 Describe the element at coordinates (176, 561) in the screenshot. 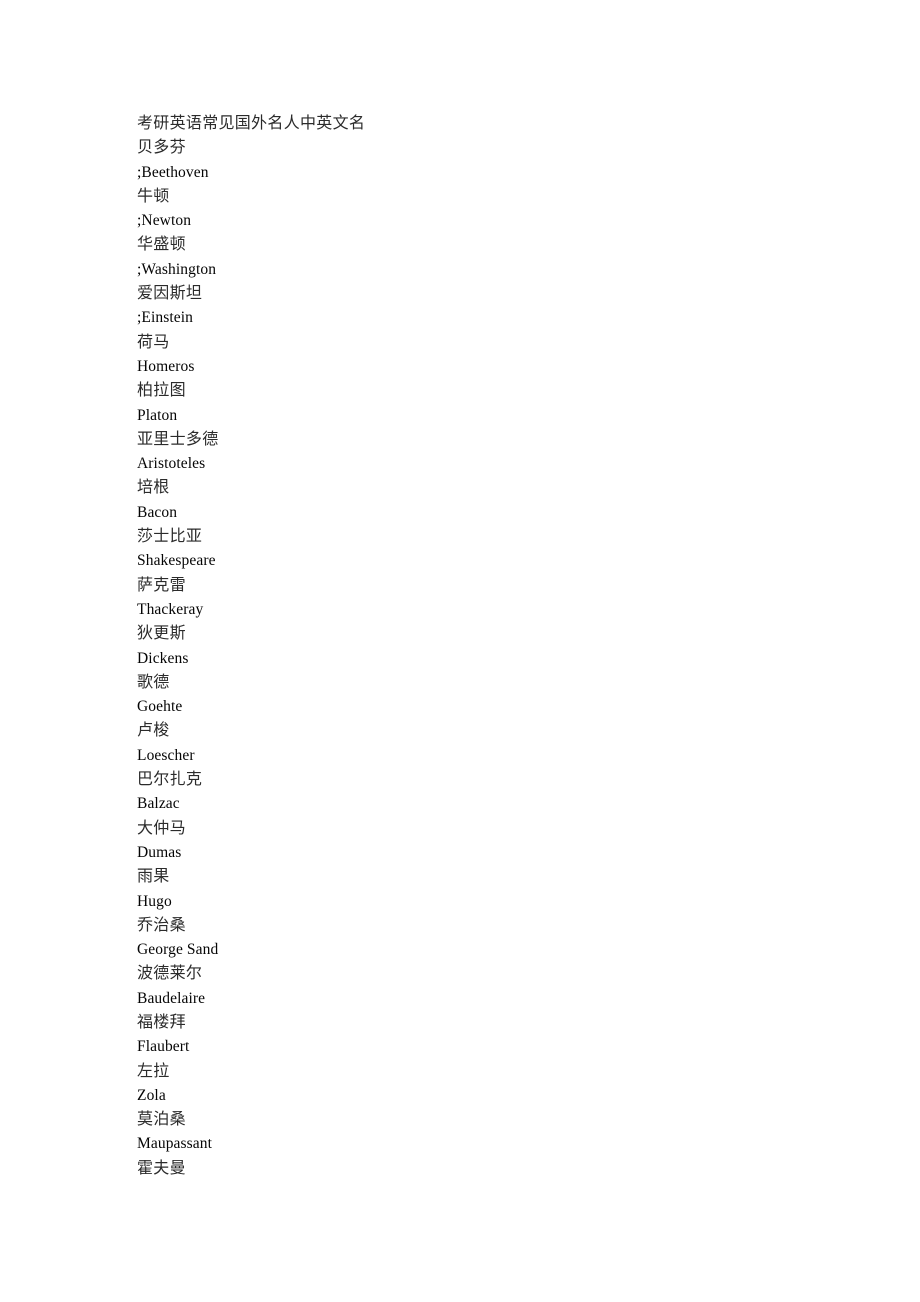

I see `document-line: Shakespeare` at that location.